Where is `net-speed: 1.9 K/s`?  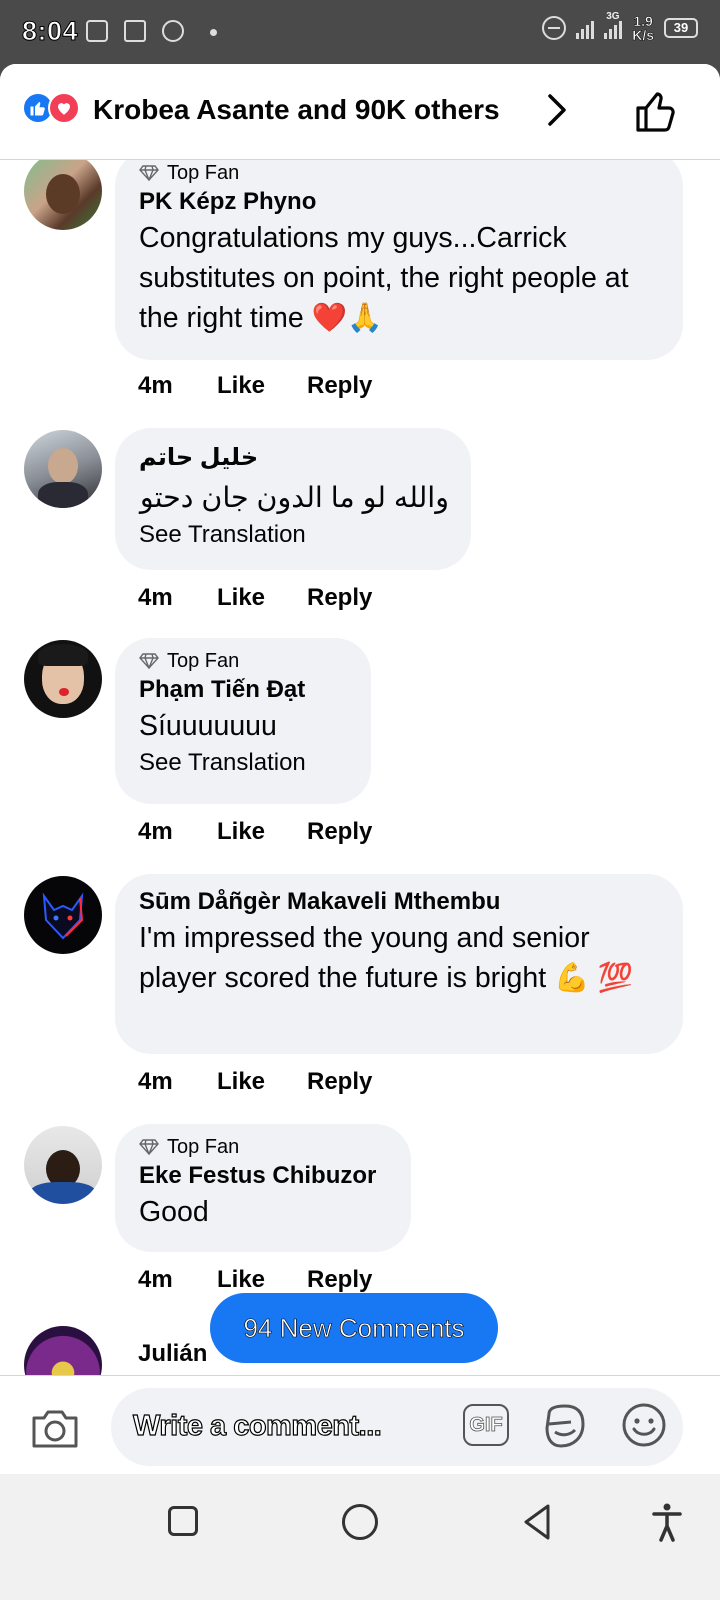
net-speed: 1.9 K/s is located at coordinates (643, 28).